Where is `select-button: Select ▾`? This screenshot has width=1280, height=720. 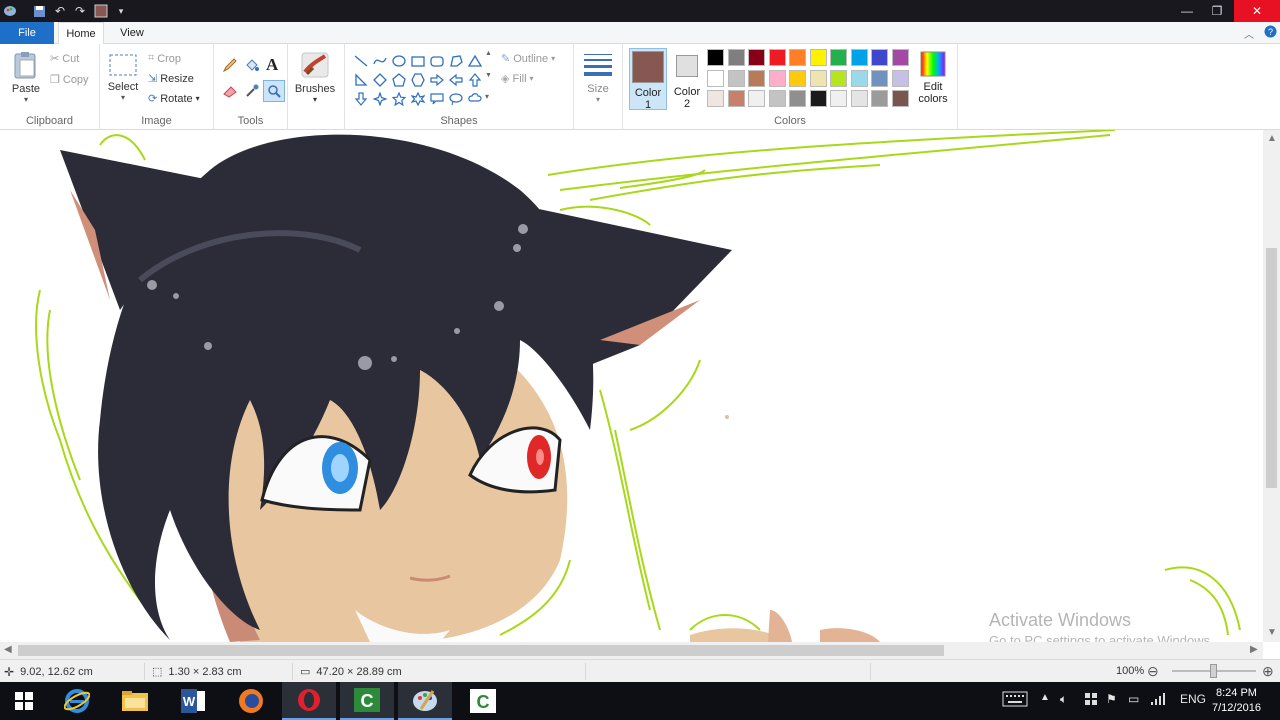
select-button: Select ▾ is located at coordinates (123, 77).